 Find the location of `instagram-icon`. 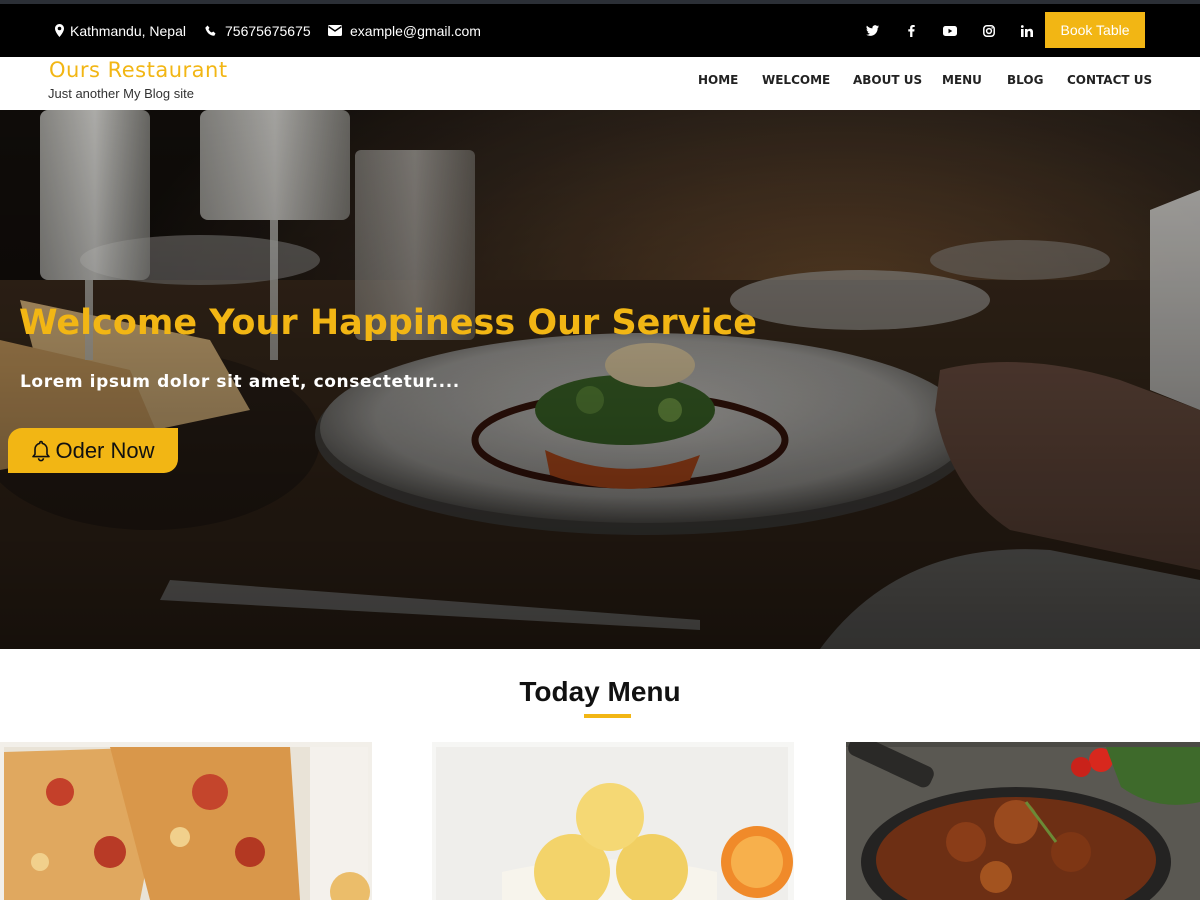

instagram-icon is located at coordinates (989, 30).